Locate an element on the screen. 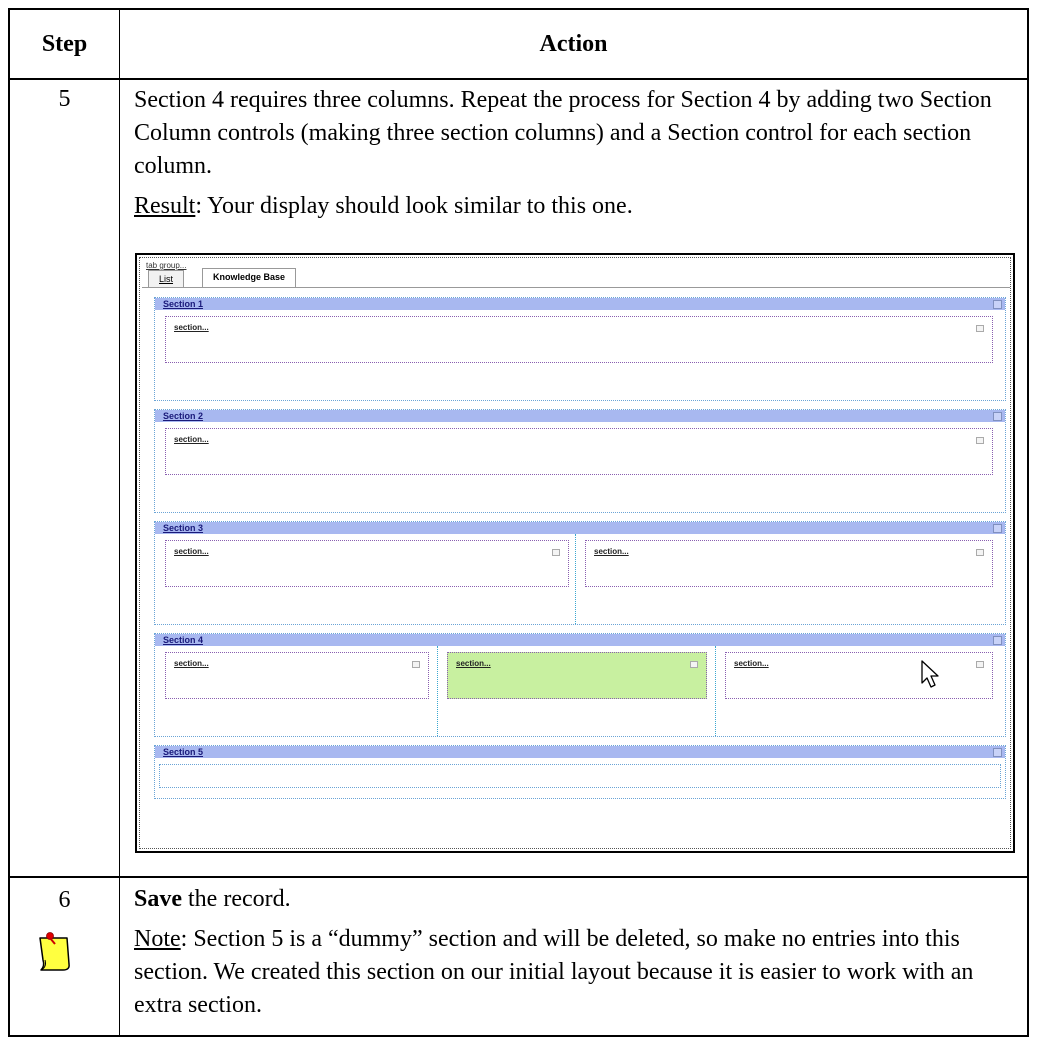  tab-knowledge-base: Knowledge Base is located at coordinates (249, 277).